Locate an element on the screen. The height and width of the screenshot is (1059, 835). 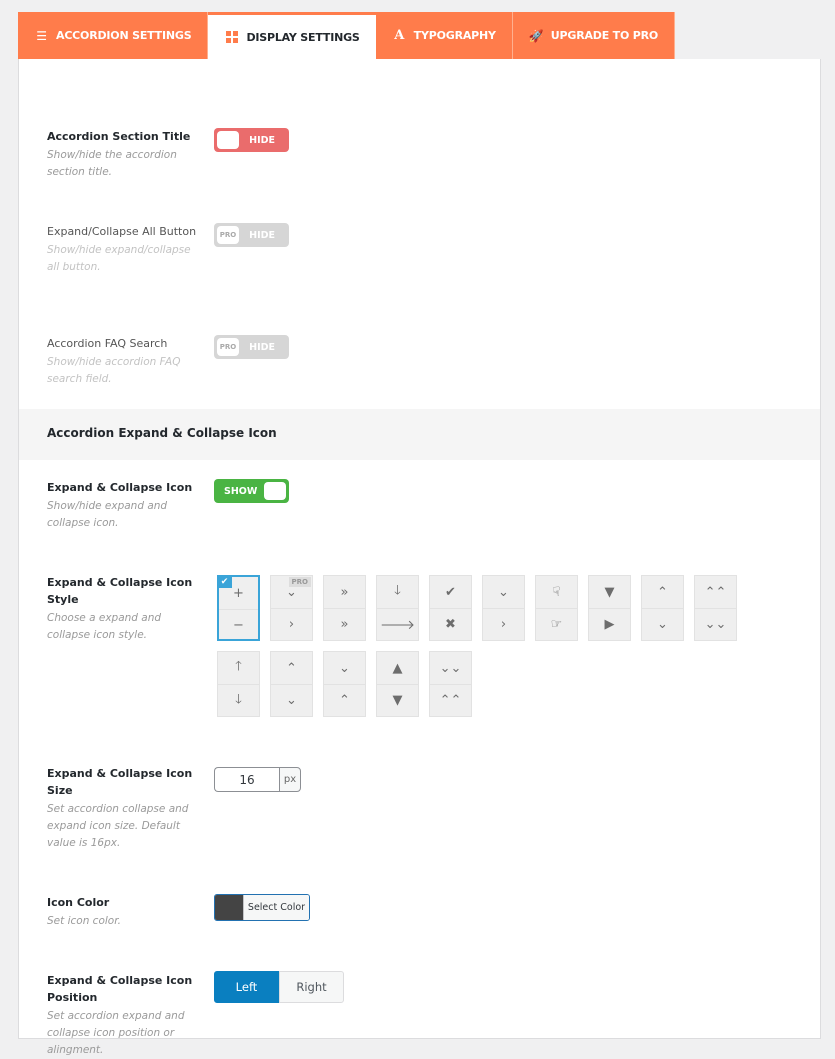
color-swatch is located at coordinates (229, 907).